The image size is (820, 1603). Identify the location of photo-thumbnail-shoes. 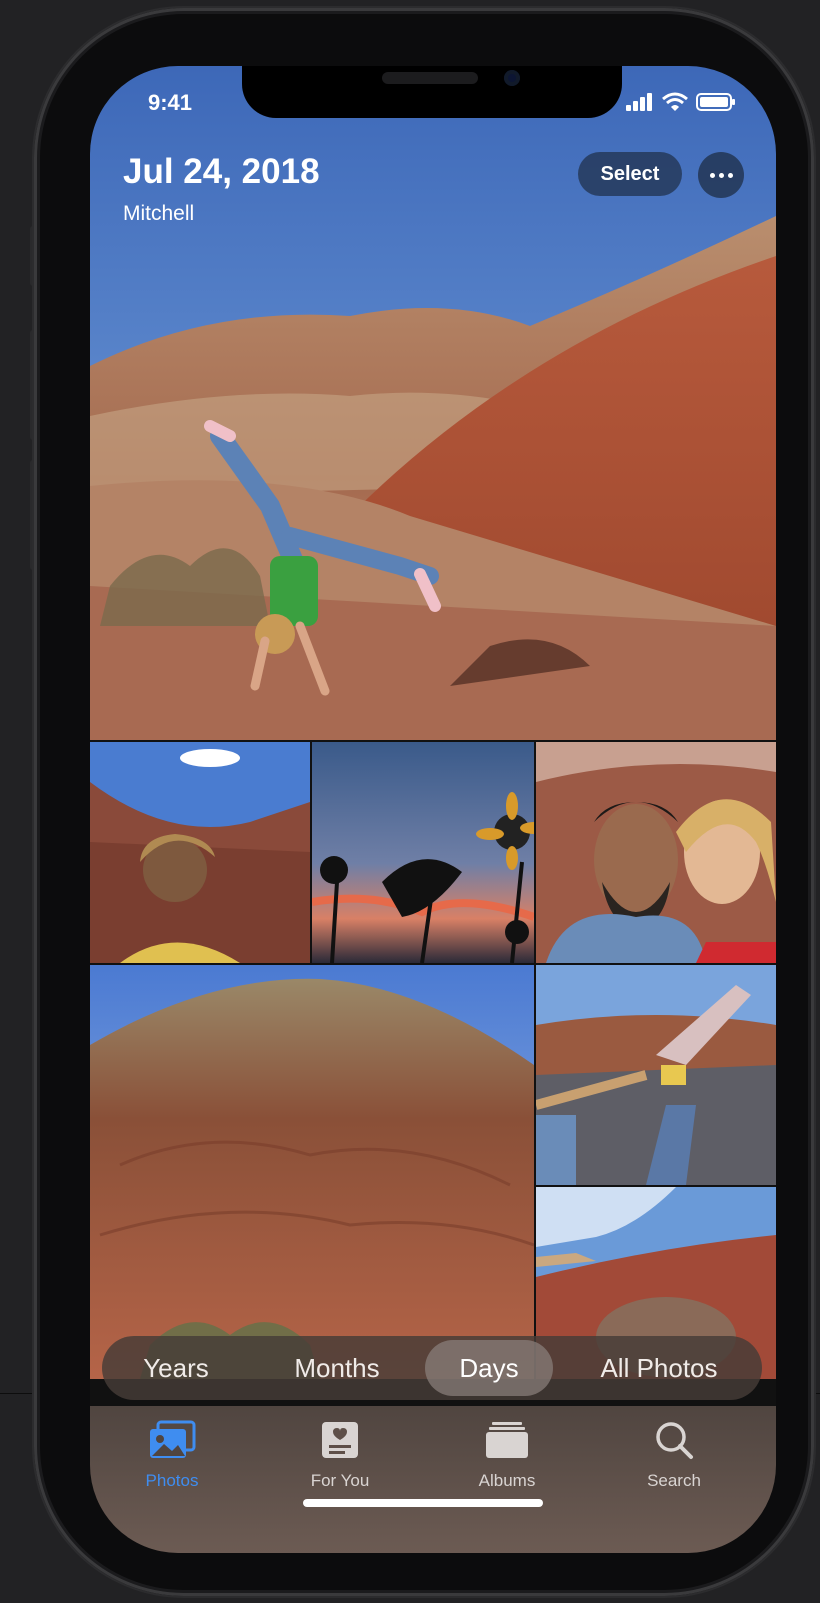
(656, 1075).